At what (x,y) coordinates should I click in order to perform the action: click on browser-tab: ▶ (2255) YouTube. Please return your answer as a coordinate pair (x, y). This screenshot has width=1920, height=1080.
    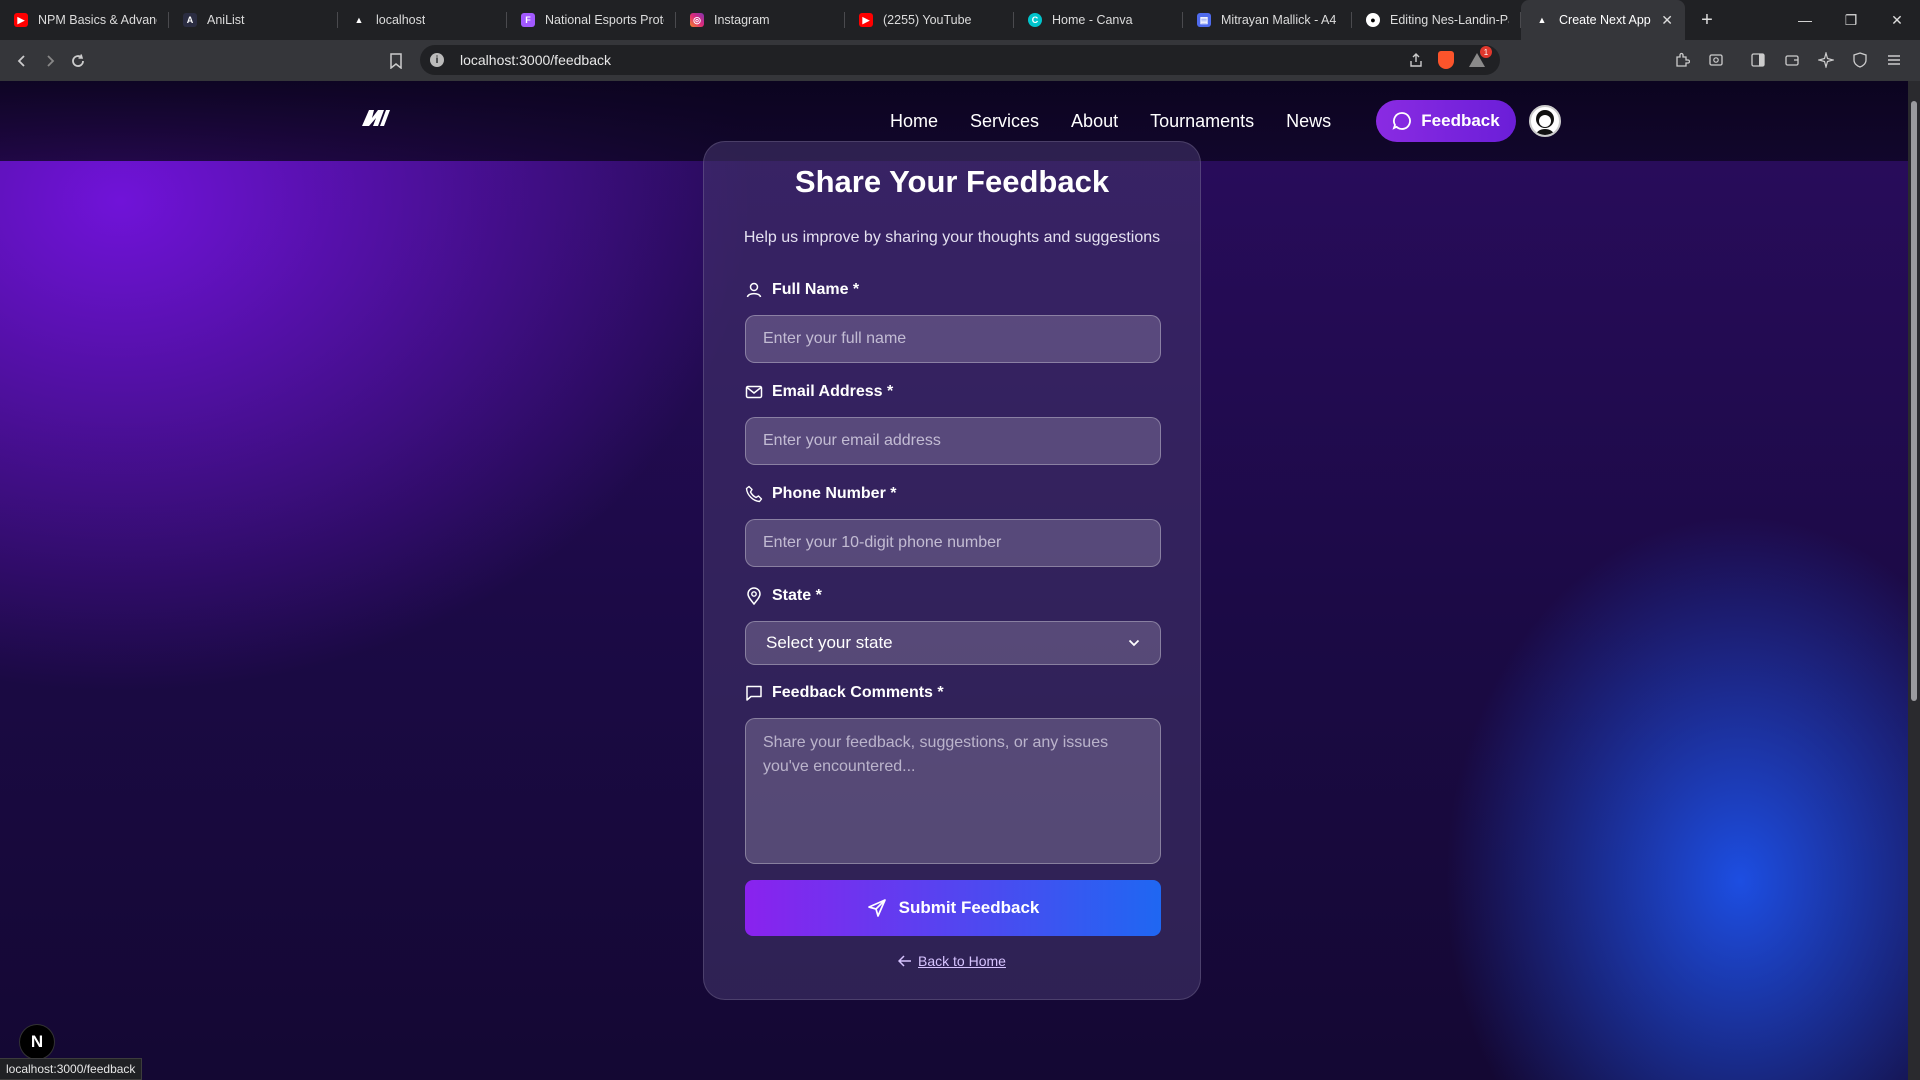
    Looking at the image, I should click on (929, 20).